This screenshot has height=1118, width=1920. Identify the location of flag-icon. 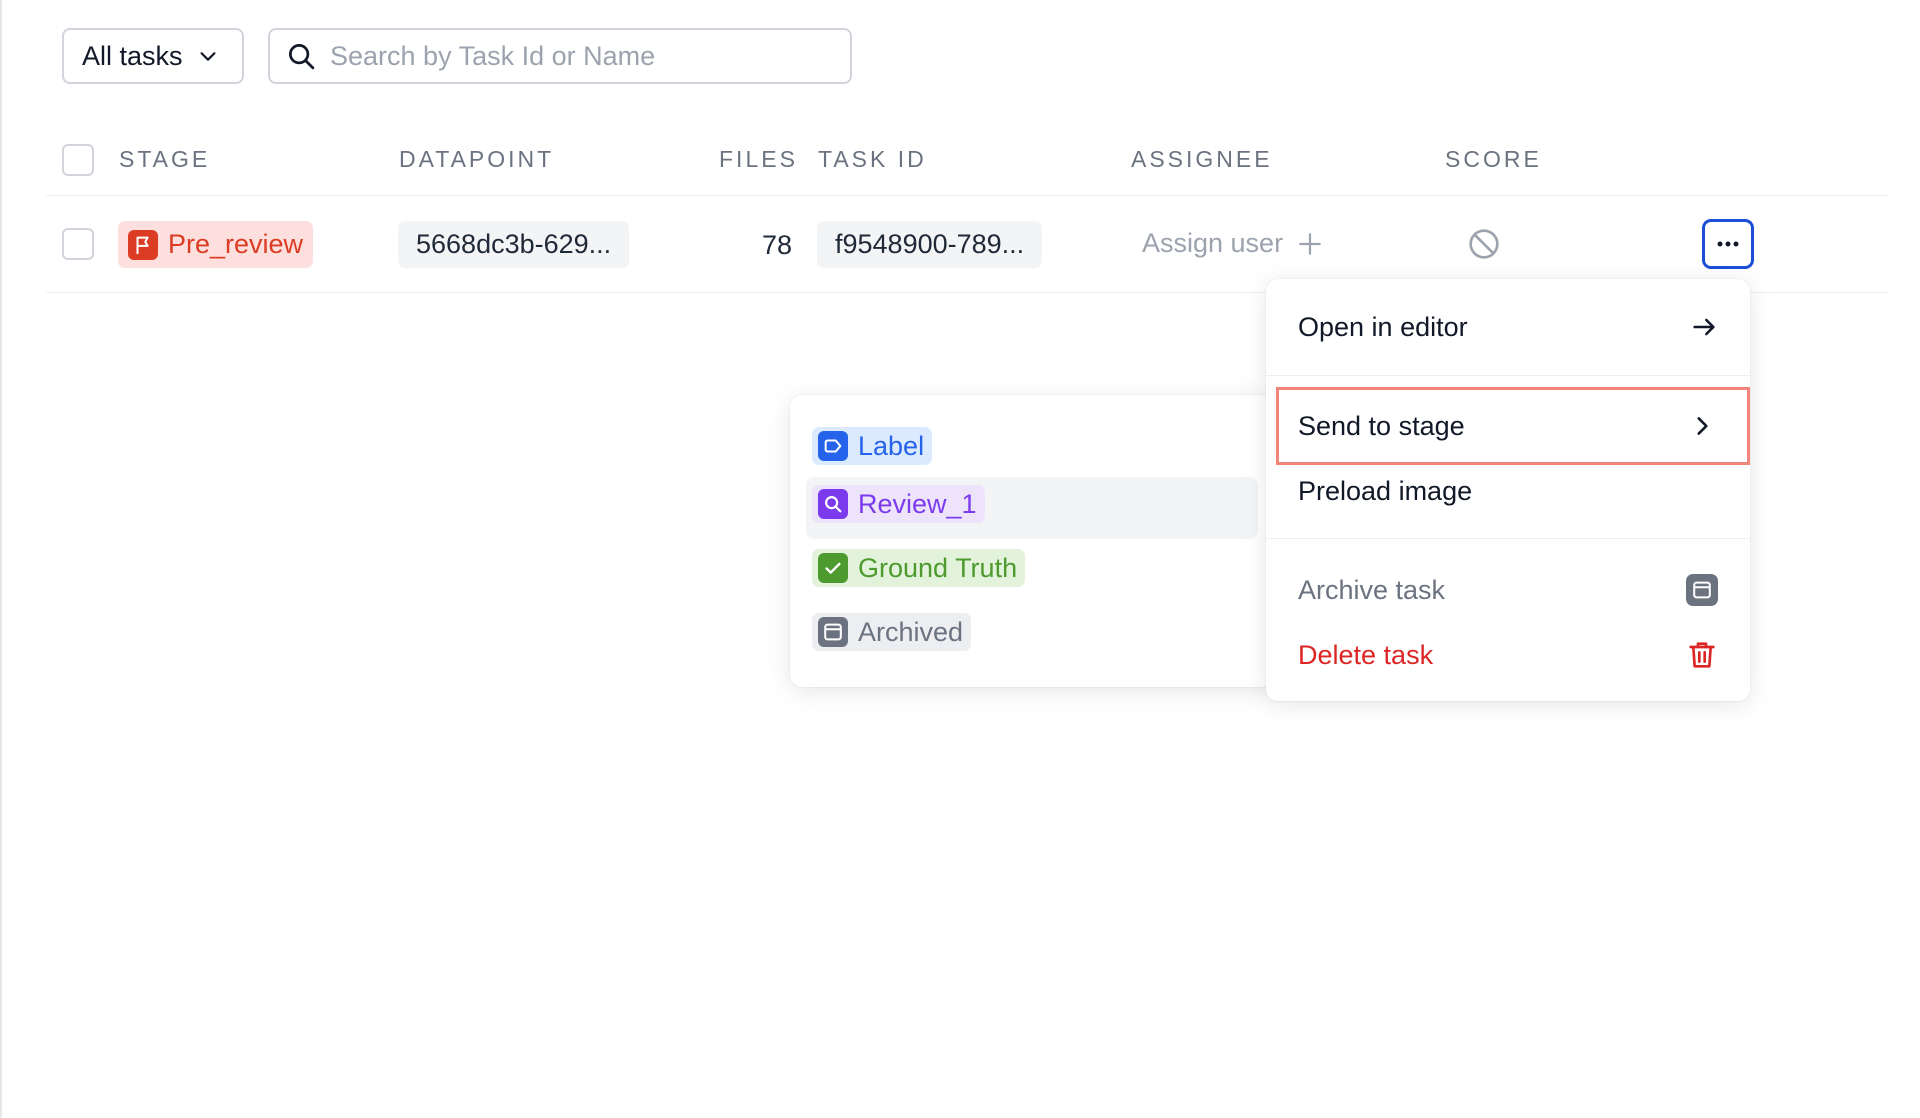
(143, 244).